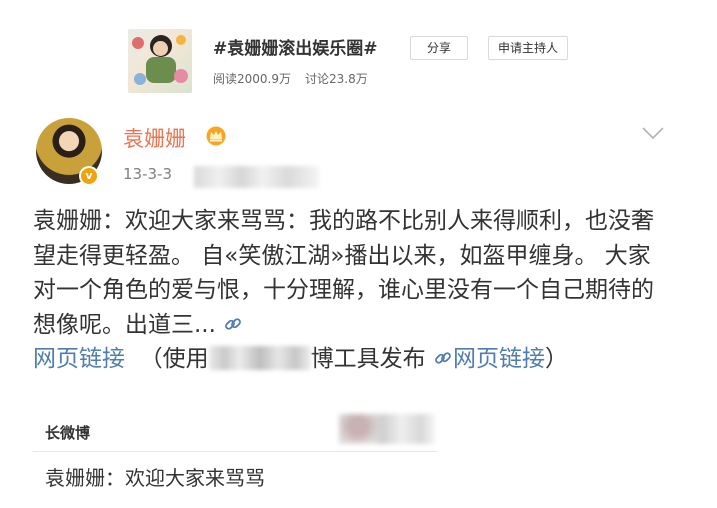 Image resolution: width=717 pixels, height=508 pixels. I want to click on apply-host-button: 申请主持人, so click(528, 48).